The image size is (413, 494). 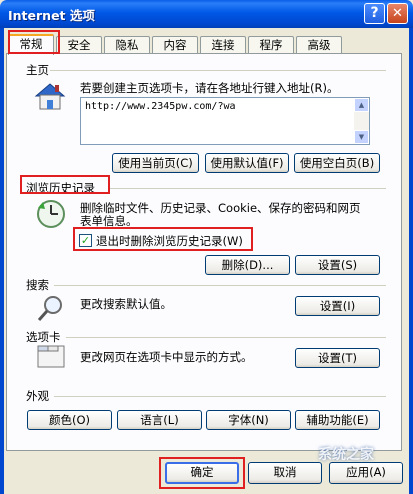 I want to click on home-address-field: http://www.2345pw.com/?wa, so click(x=225, y=121).